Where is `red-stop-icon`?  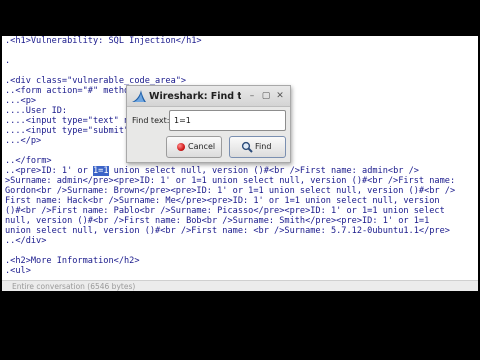
red-stop-icon is located at coordinates (181, 147).